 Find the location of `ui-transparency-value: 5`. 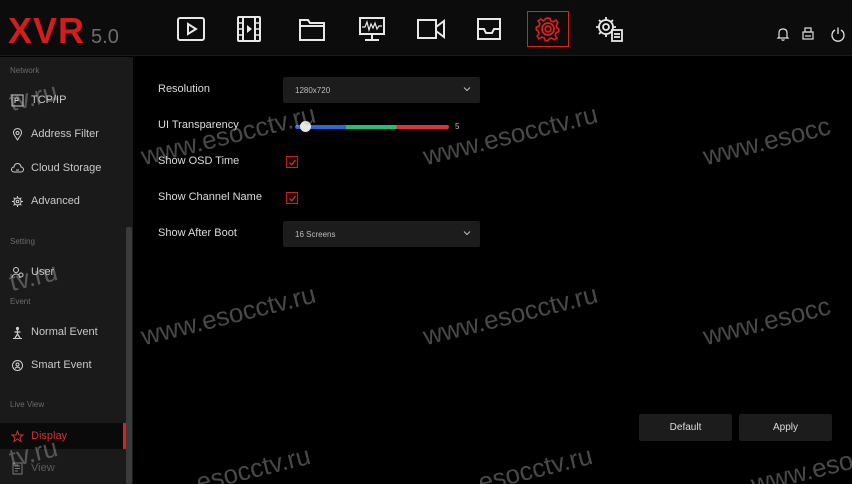

ui-transparency-value: 5 is located at coordinates (457, 126).